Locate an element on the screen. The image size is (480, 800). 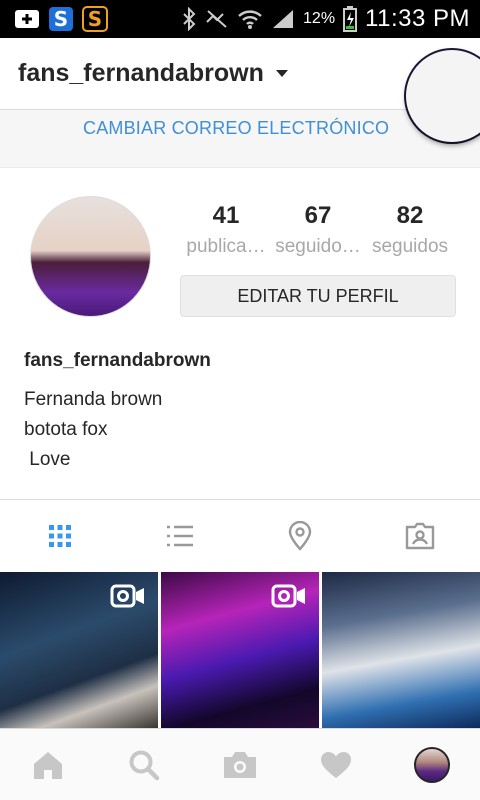
list-icon is located at coordinates (180, 536).